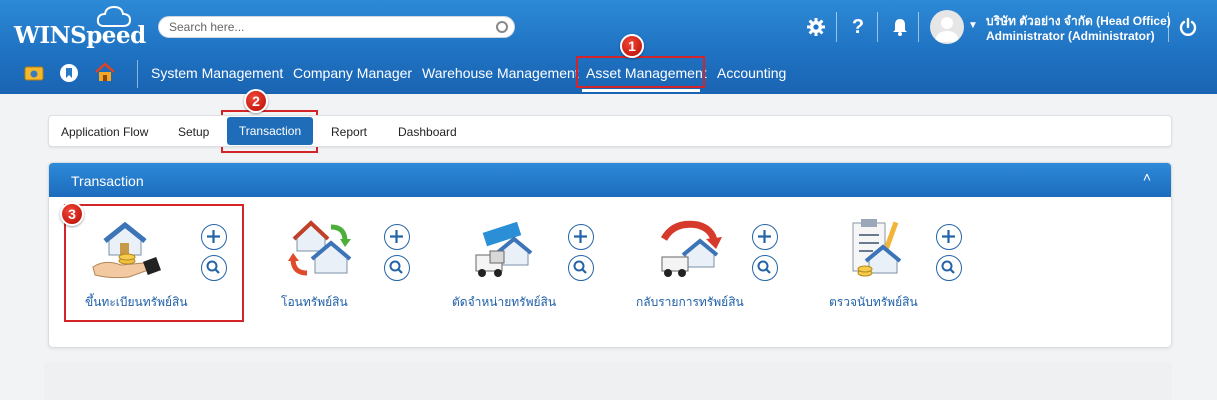 The image size is (1217, 400). Describe the element at coordinates (137, 74) in the screenshot. I see `nav-divider` at that location.